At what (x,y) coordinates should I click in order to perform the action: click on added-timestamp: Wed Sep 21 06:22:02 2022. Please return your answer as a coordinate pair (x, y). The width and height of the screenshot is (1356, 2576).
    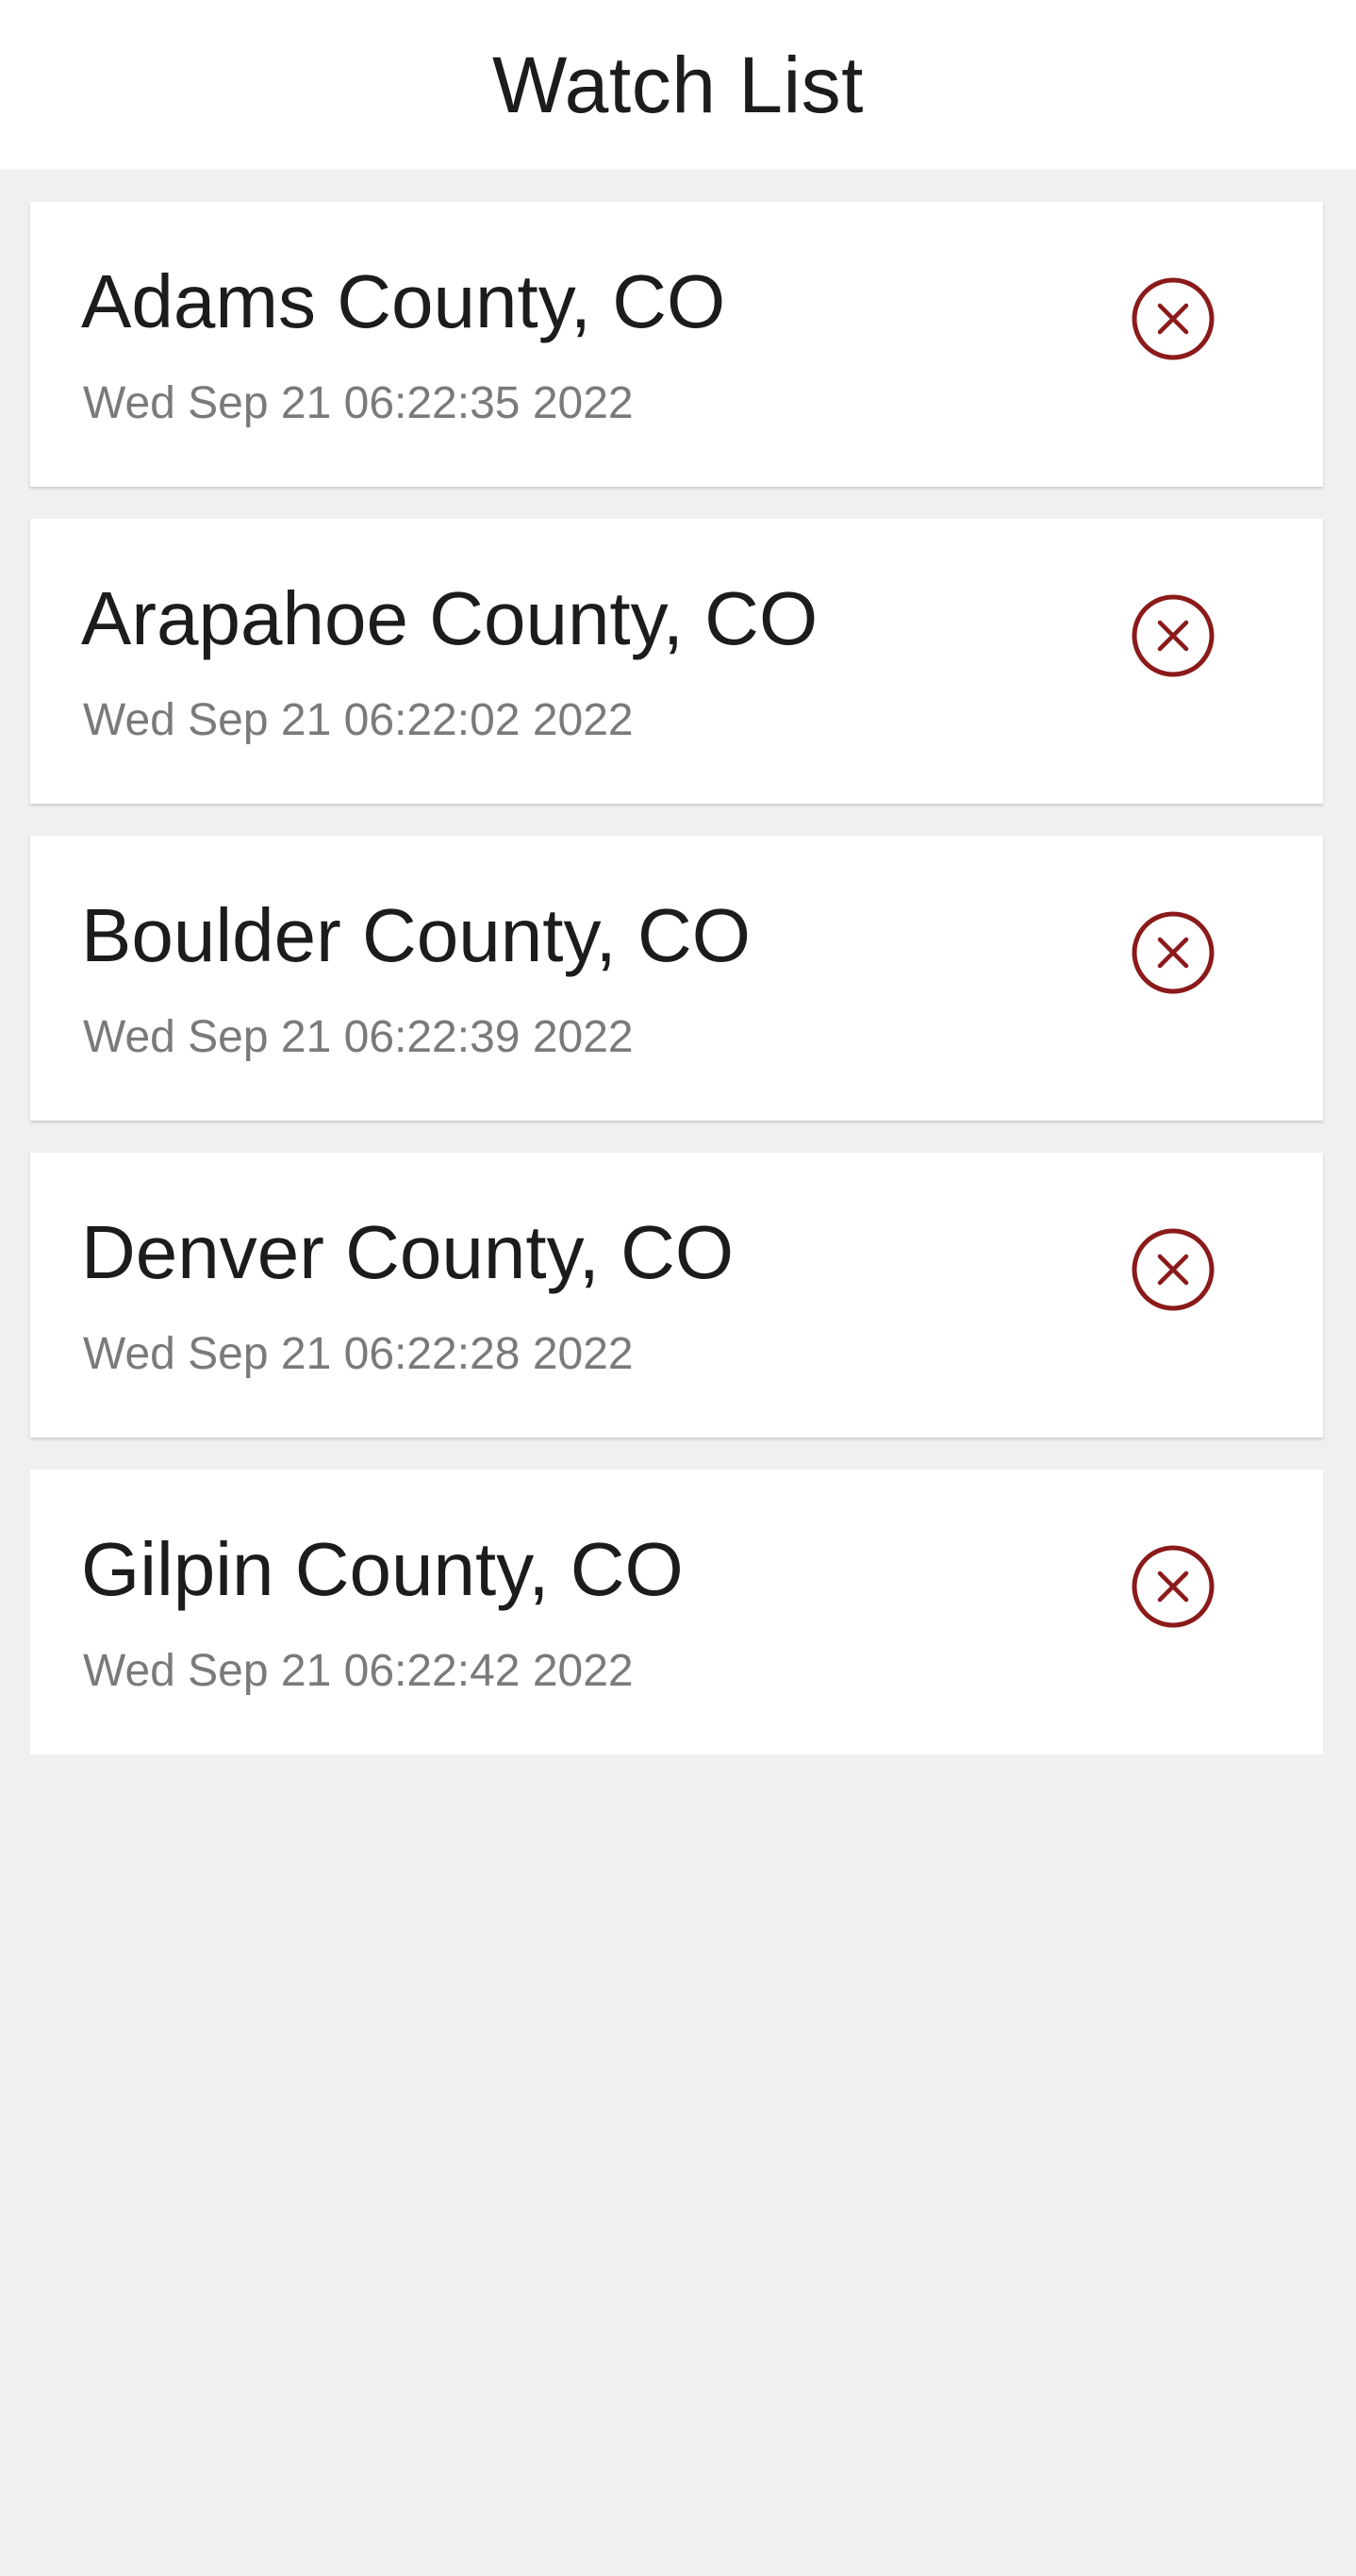
    Looking at the image, I should click on (358, 720).